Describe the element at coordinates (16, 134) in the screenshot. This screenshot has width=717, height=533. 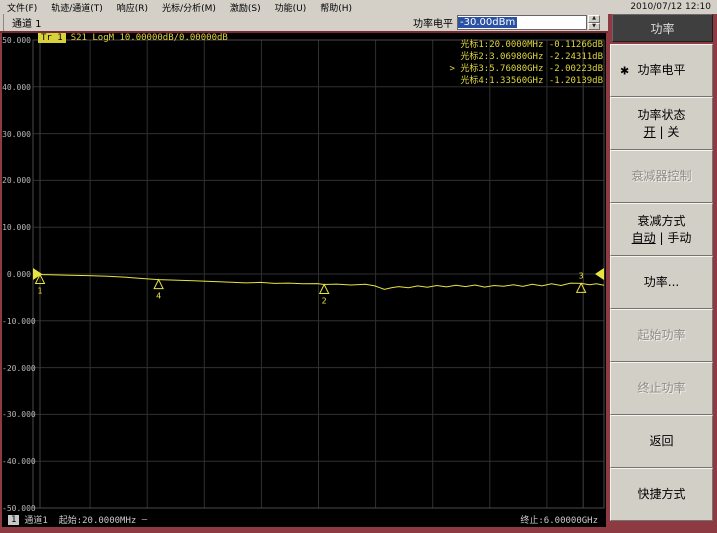
I see `y-axis-tick-label: 30.000` at that location.